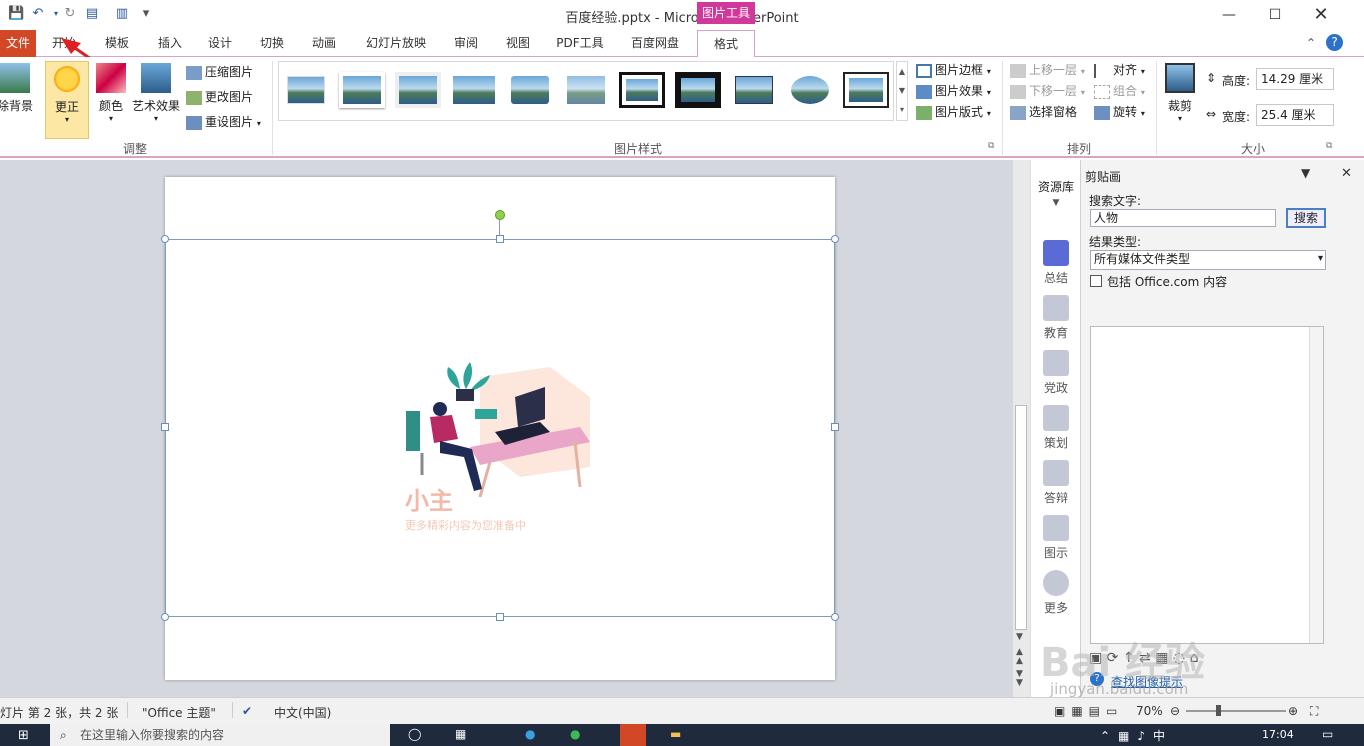 Image resolution: width=1364 pixels, height=746 pixels. I want to click on fit-to-window-icon: ⛶, so click(1314, 711).